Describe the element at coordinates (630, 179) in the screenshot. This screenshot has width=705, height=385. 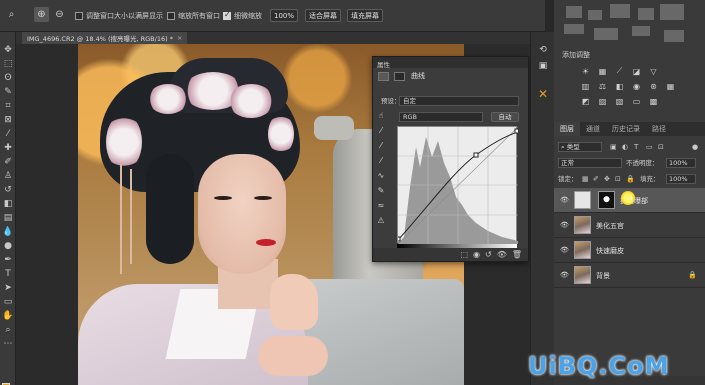
I see `lock-all-icon: 🔒` at that location.